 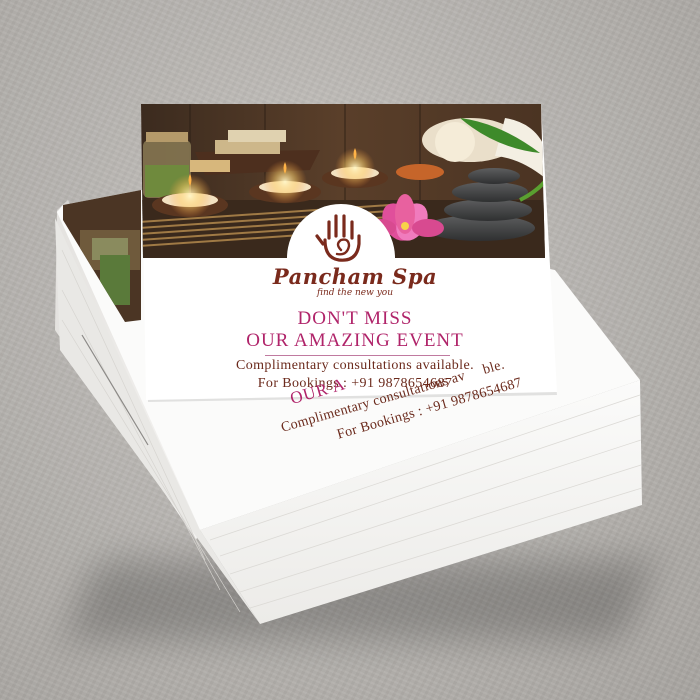 I want to click on brand-tagline: find the new you, so click(x=354, y=293).